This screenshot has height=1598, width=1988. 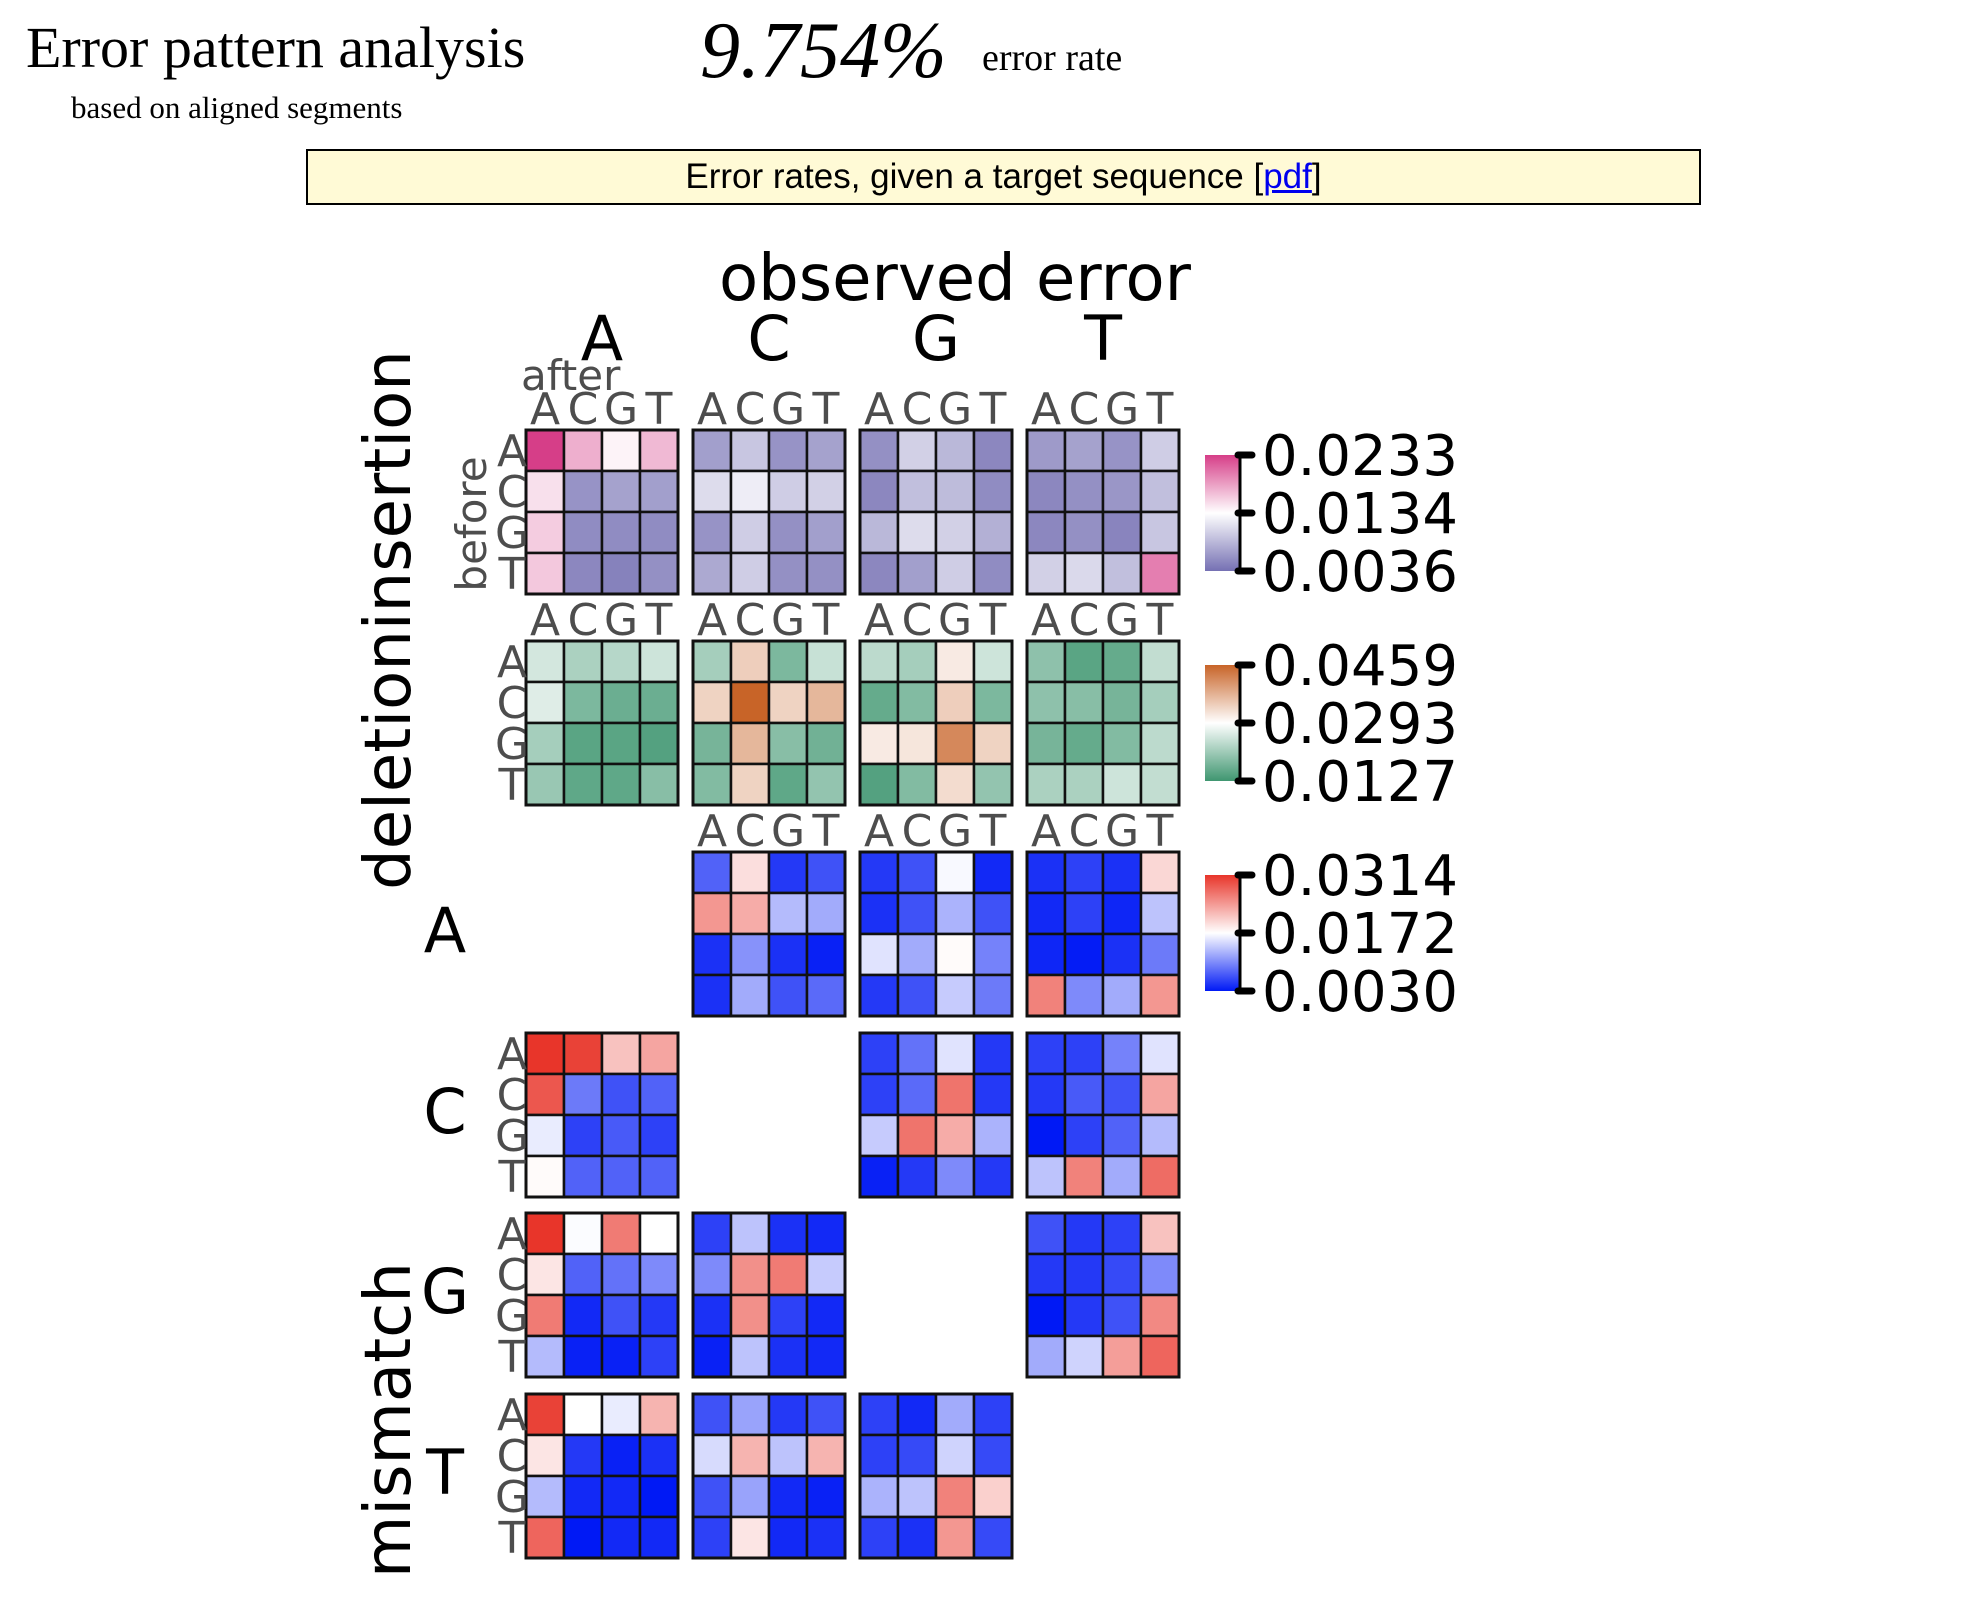 I want to click on mismatch-row-label-C: C, so click(x=444, y=1111).